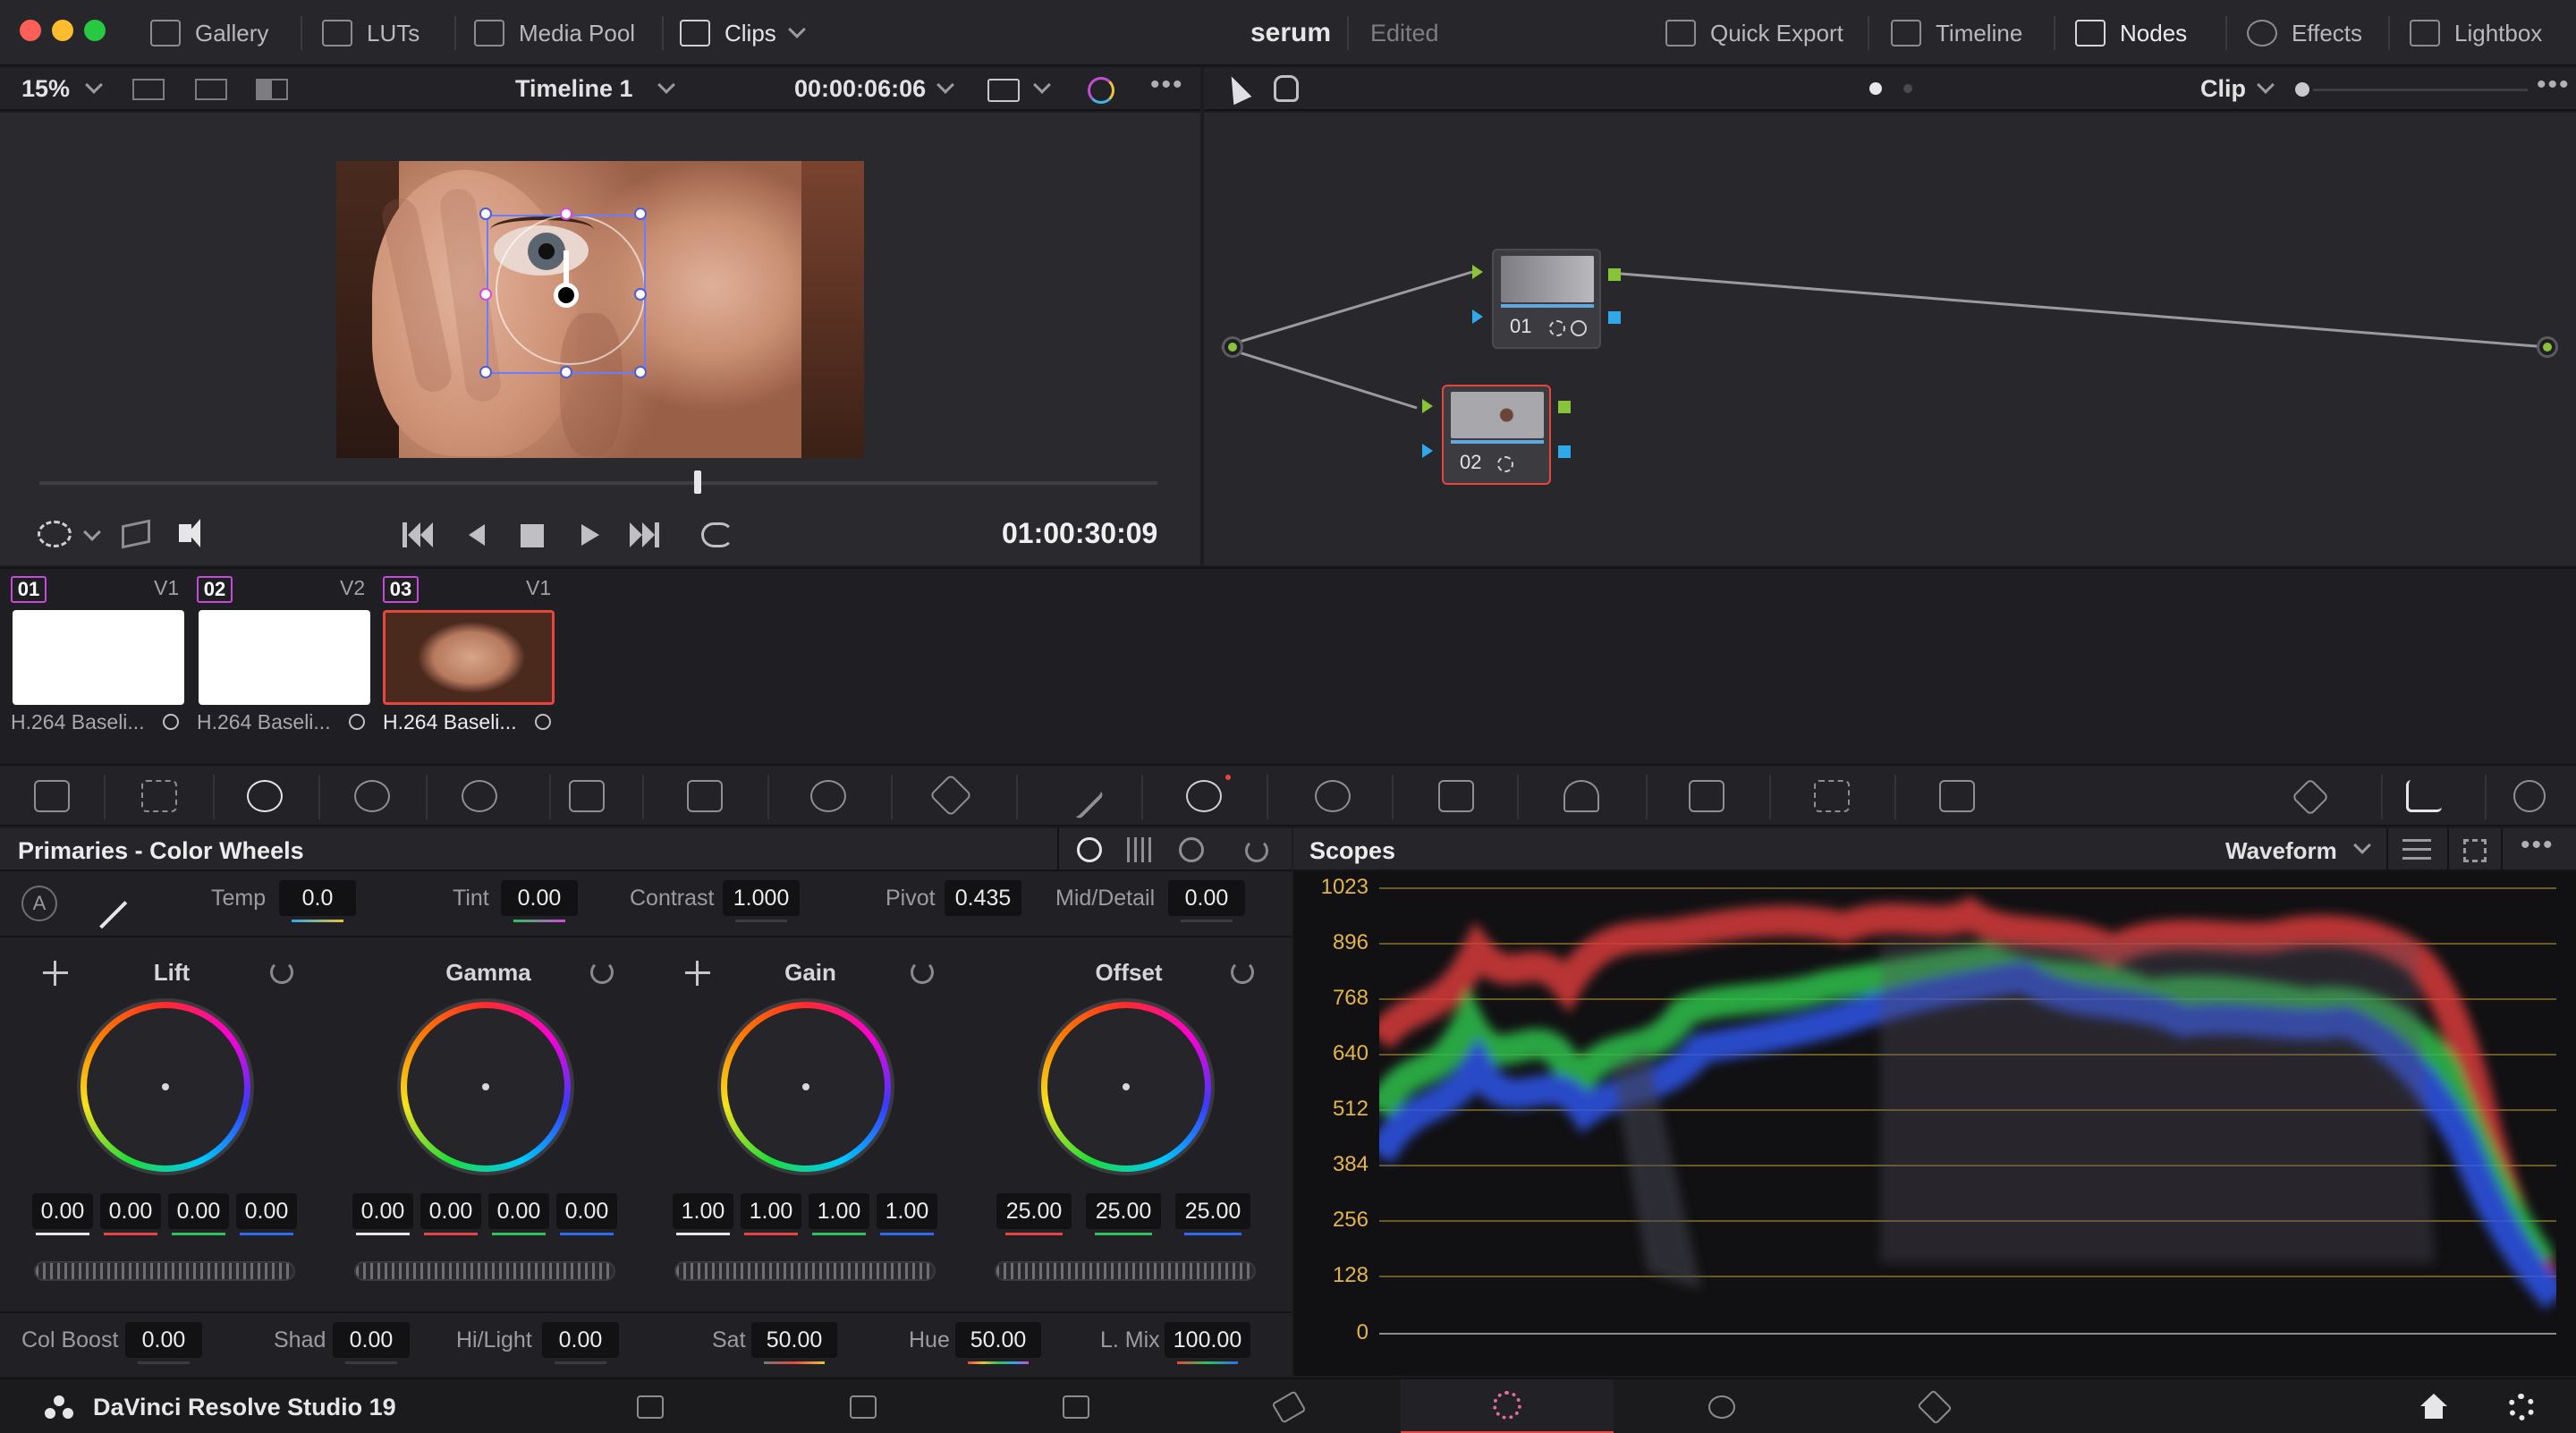 The width and height of the screenshot is (2576, 1433). I want to click on offset-wheel, so click(1126, 1087).